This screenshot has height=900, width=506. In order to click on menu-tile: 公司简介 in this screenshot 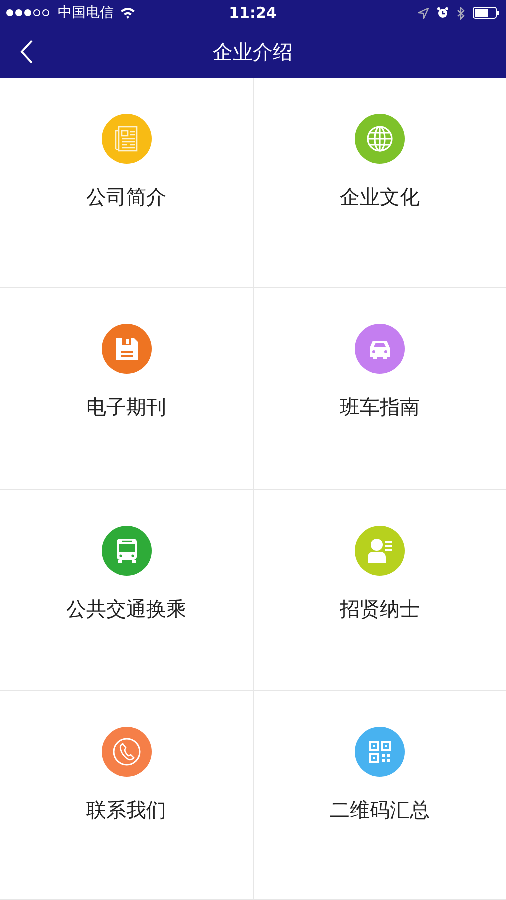, I will do `click(127, 183)`.